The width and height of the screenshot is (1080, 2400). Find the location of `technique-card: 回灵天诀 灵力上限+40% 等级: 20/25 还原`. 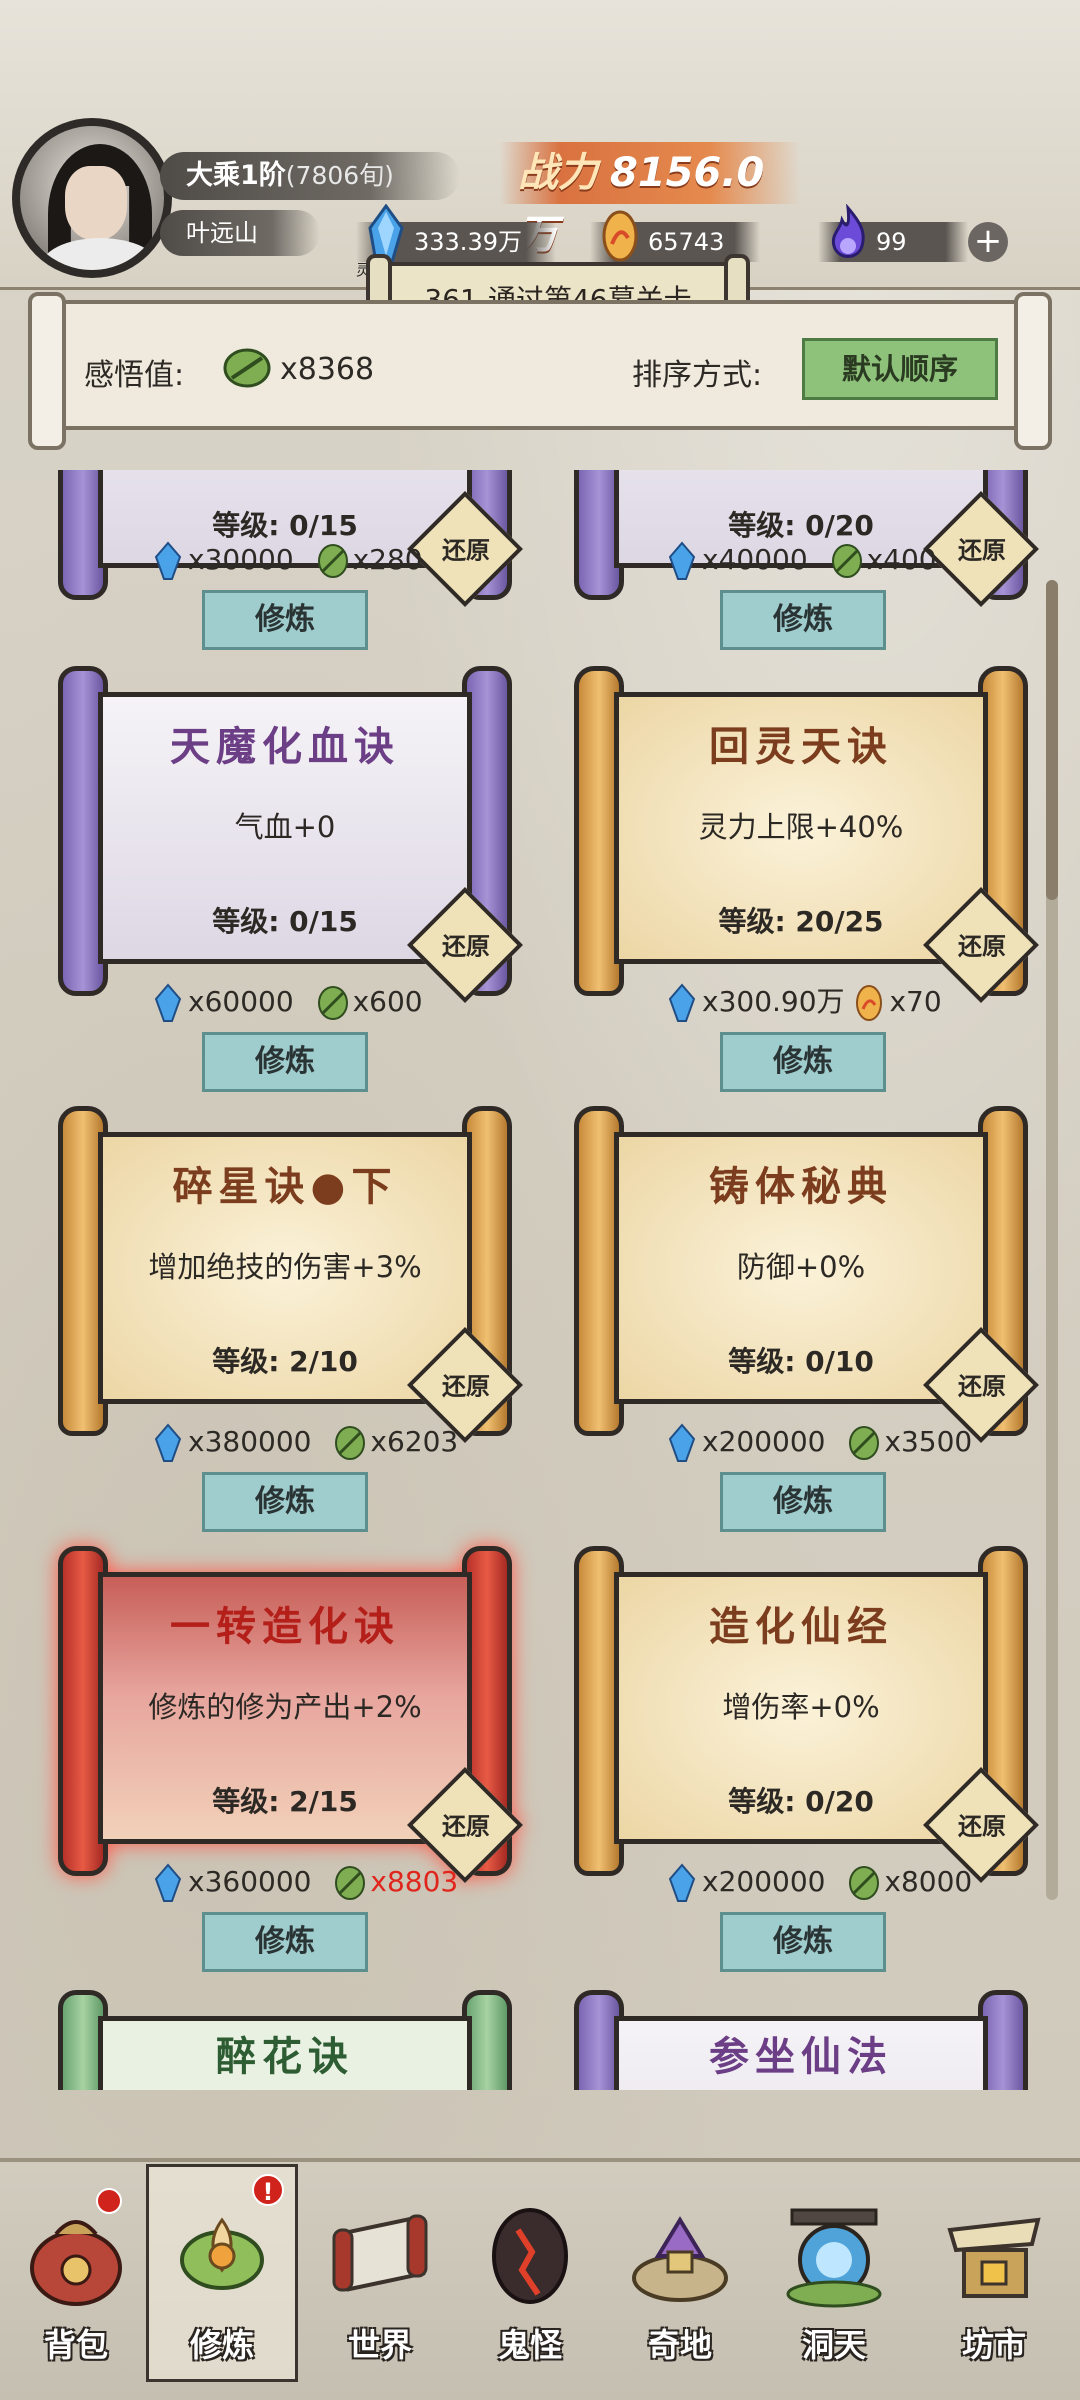

technique-card: 回灵天诀 灵力上限+40% 等级: 20/25 还原 is located at coordinates (802, 834).